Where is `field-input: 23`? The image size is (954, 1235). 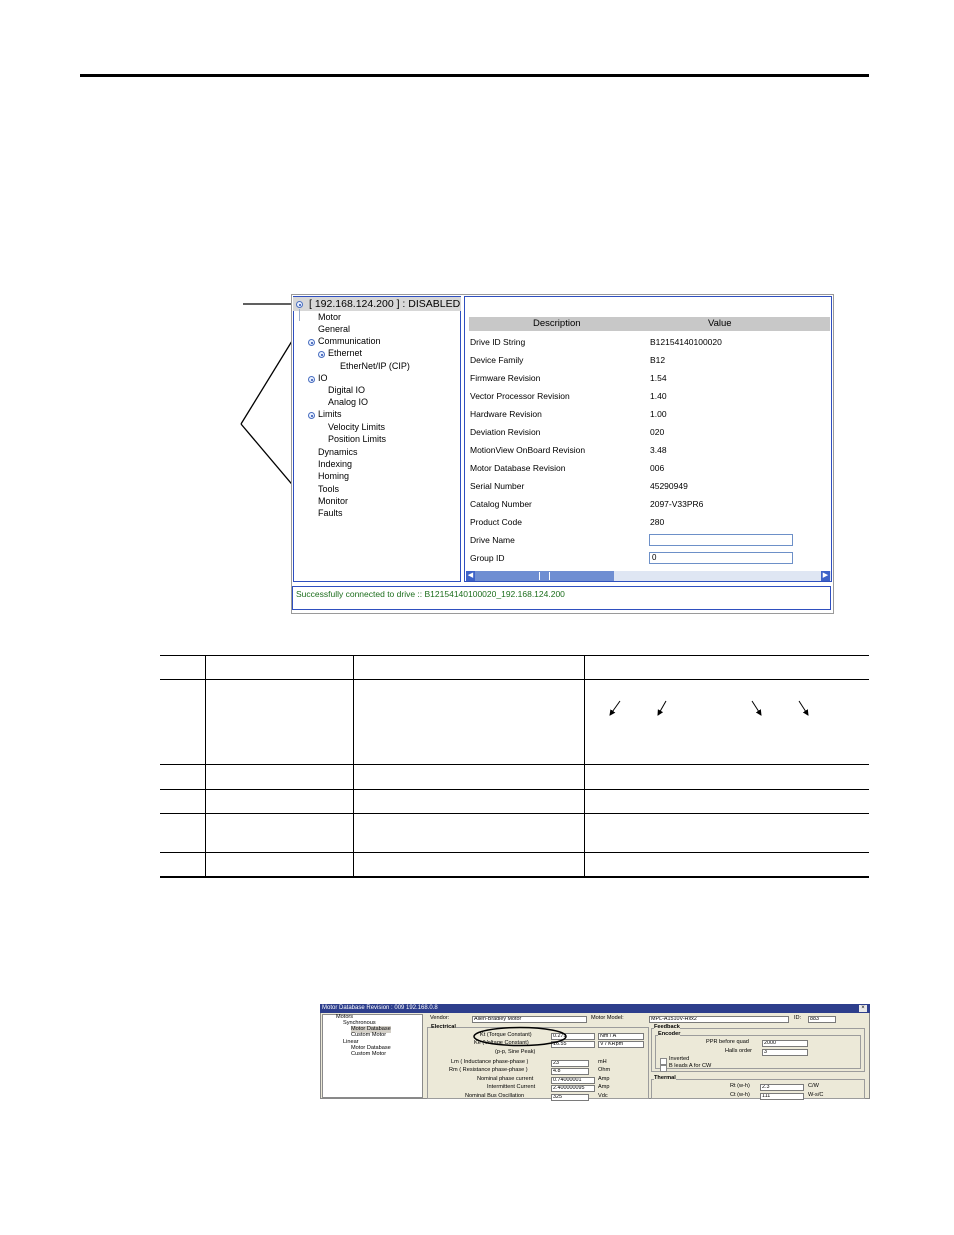 field-input: 23 is located at coordinates (570, 1063).